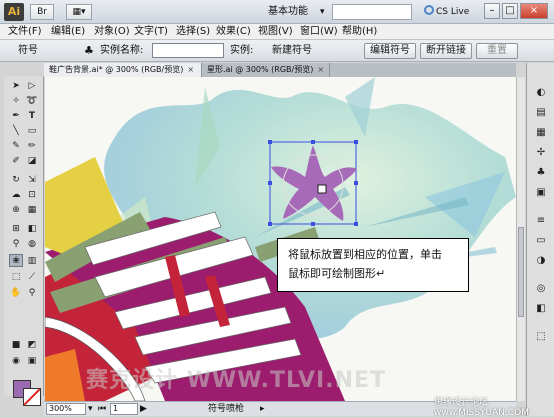 The image size is (554, 418). Describe the element at coordinates (16, 160) in the screenshot. I see `blob-brush-icon: ✐` at that location.